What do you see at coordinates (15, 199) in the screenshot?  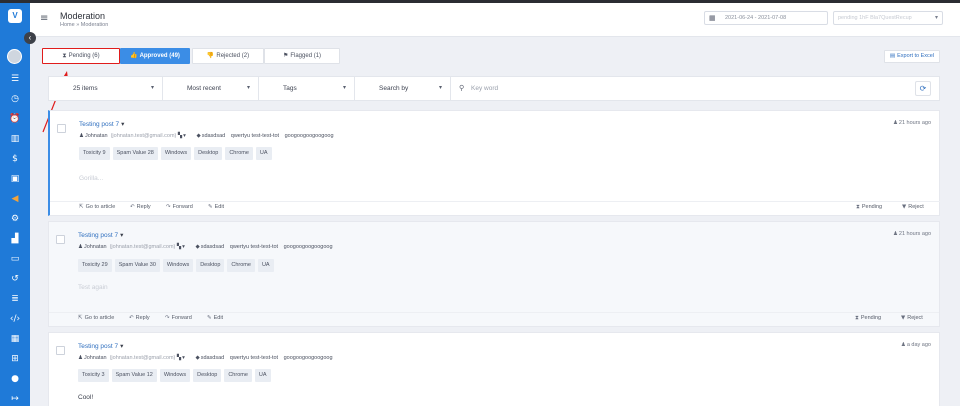 I see `megaphone-icon: ◀` at bounding box center [15, 199].